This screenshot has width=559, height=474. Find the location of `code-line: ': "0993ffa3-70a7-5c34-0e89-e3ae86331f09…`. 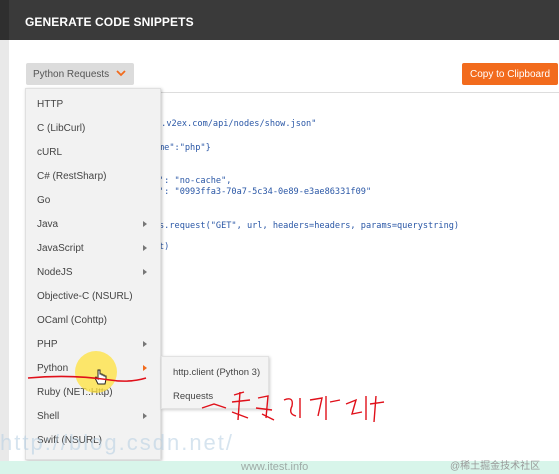

code-line: ': "0993ffa3-70a7-5c34-0e89-e3ae86331f09… is located at coordinates (265, 192).